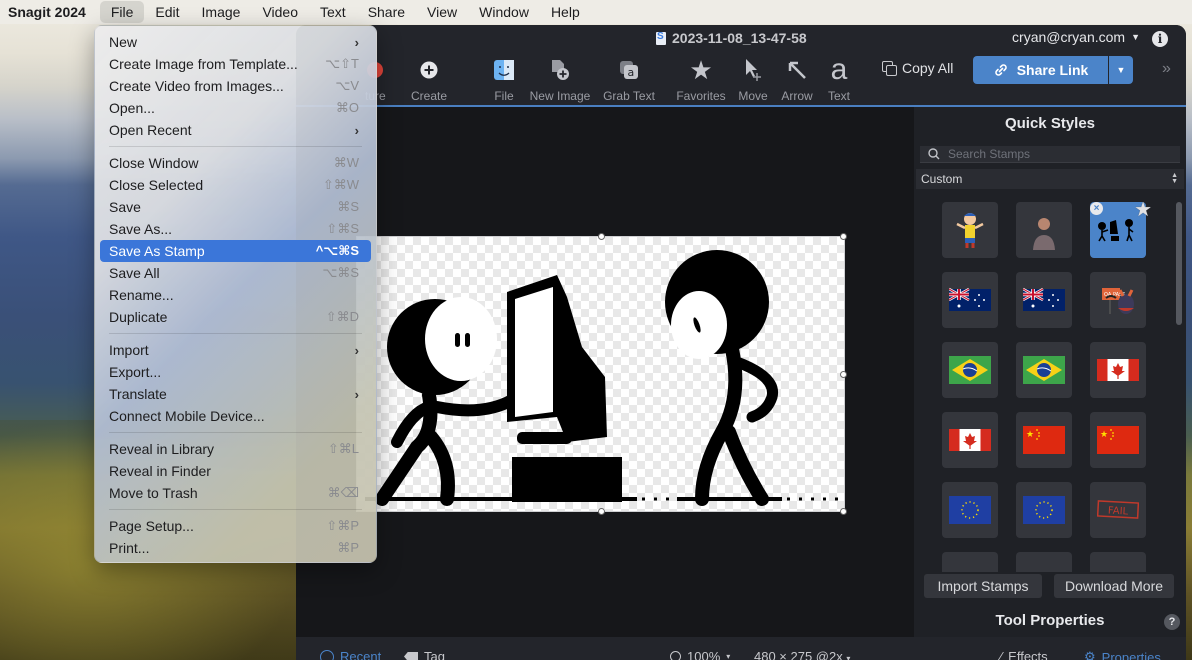  I want to click on tag-tab: Tag, so click(424, 654).